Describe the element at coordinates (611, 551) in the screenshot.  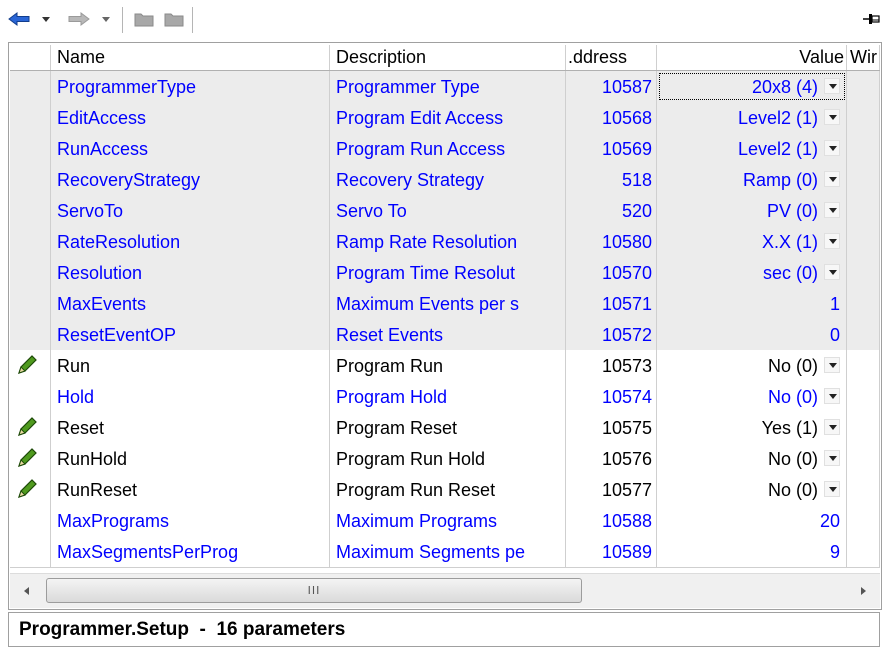
I see `parameter-address: 10589` at that location.